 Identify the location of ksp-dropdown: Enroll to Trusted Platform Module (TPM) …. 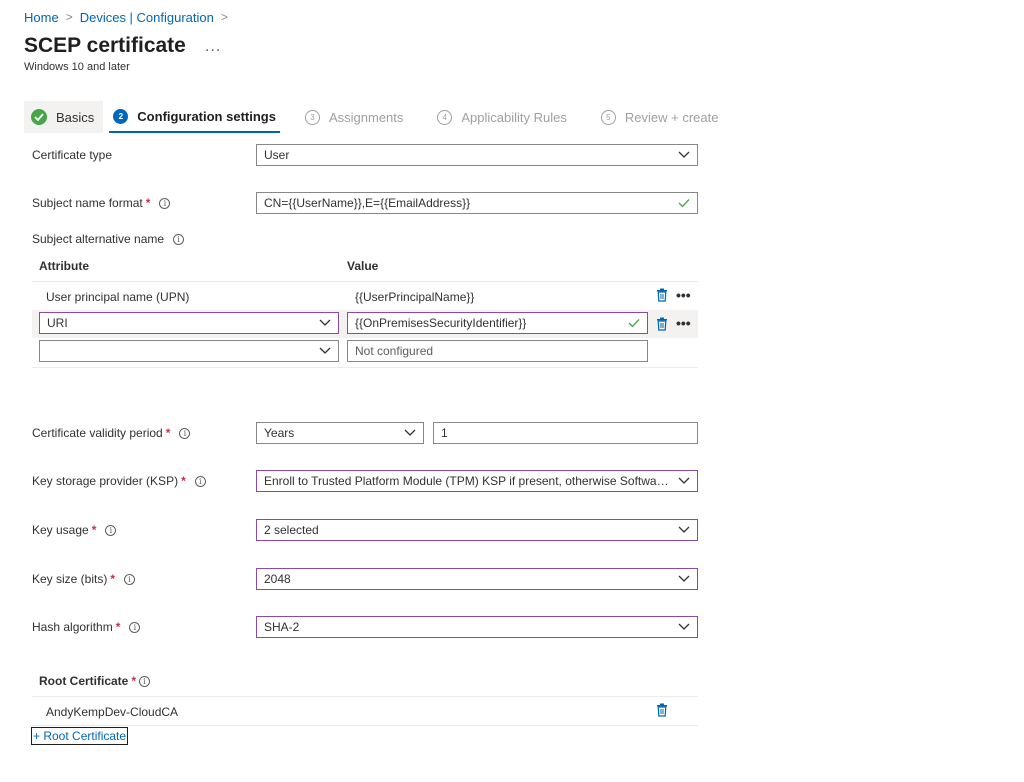
(477, 481).